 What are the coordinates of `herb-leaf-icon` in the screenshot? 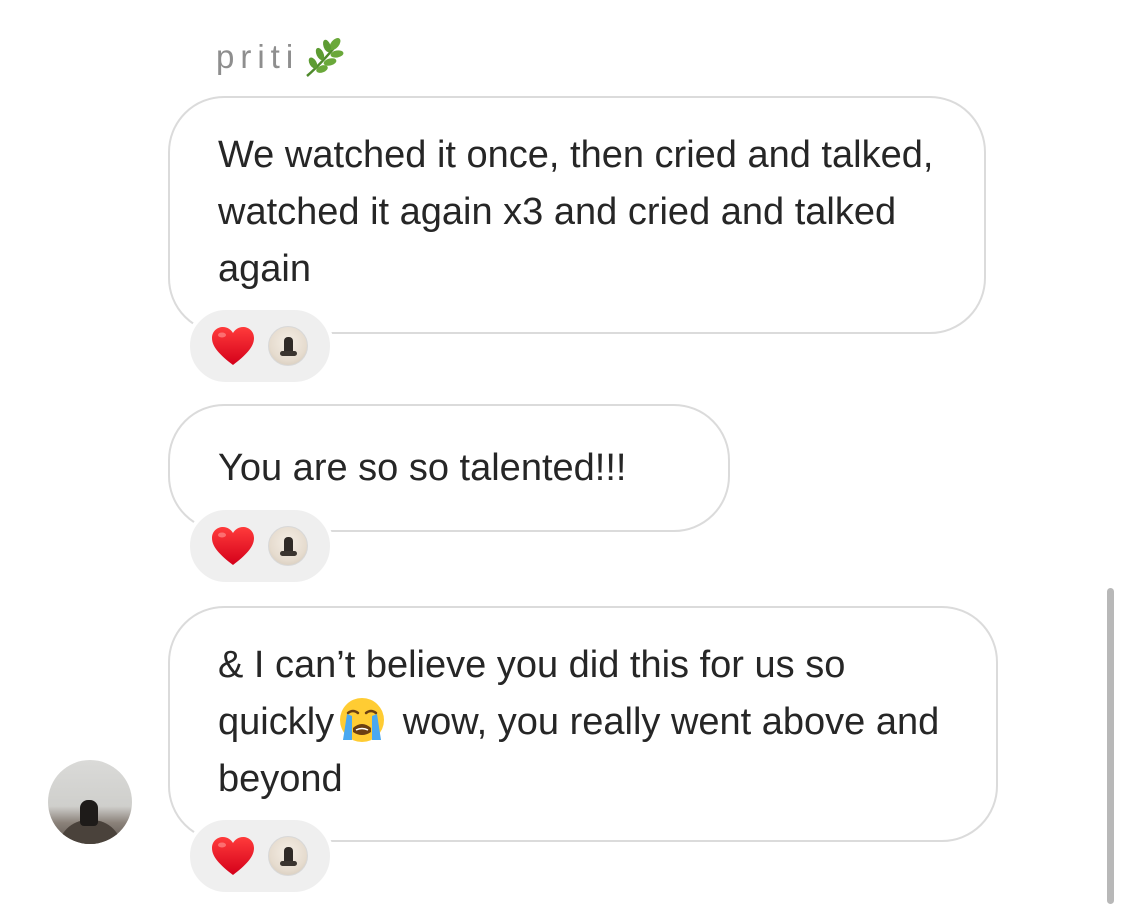 It's located at (325, 57).